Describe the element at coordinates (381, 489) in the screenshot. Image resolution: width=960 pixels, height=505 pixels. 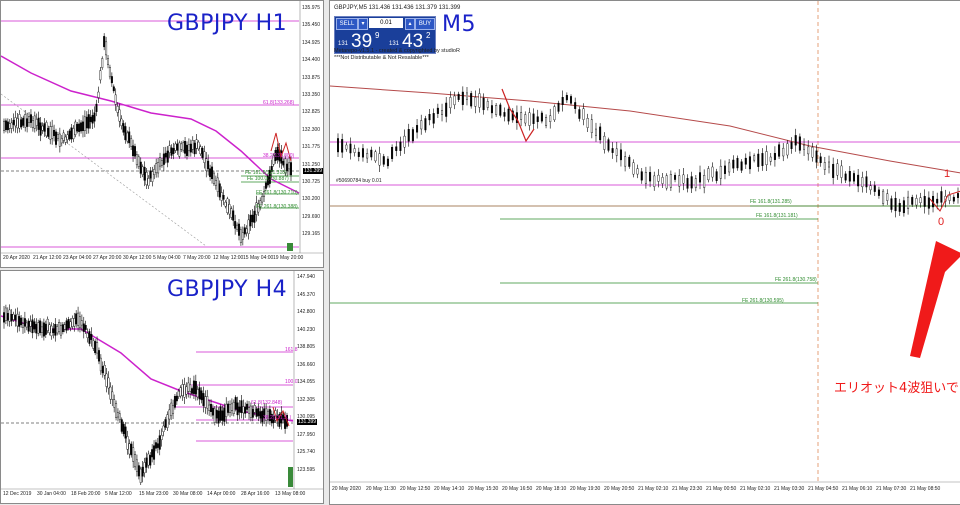
I see `time-tick-label: 20 May 11:30` at that location.